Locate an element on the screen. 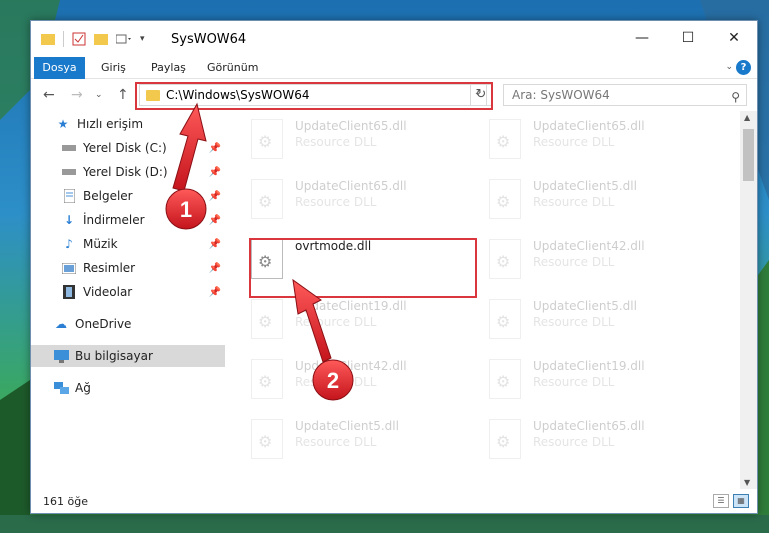  minimize-button: — is located at coordinates (642, 38).